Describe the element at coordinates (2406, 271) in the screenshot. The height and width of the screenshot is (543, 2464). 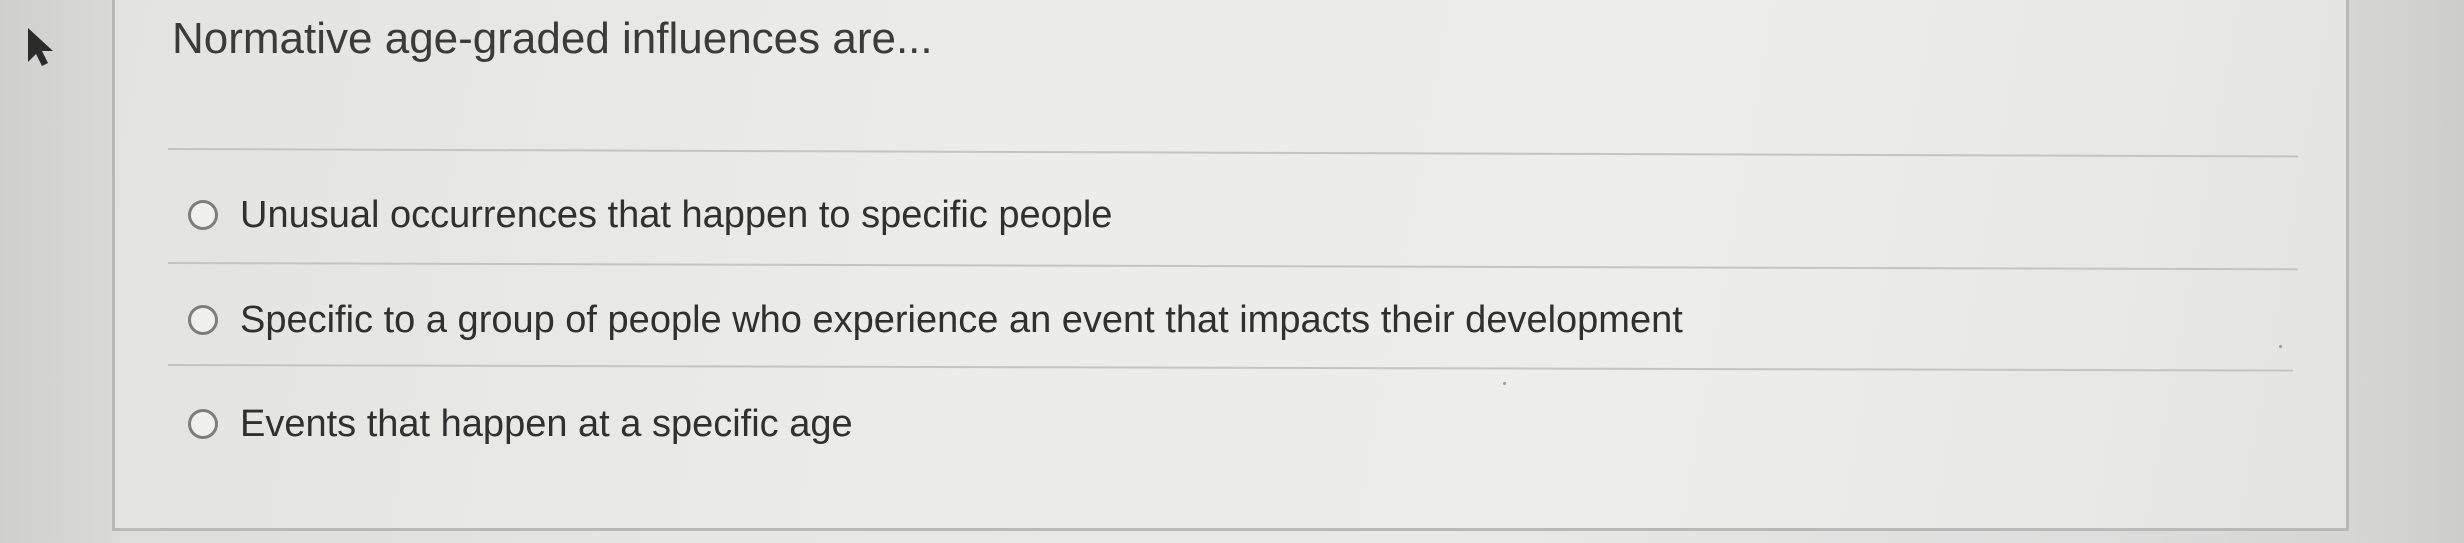
I see `right-margin` at that location.